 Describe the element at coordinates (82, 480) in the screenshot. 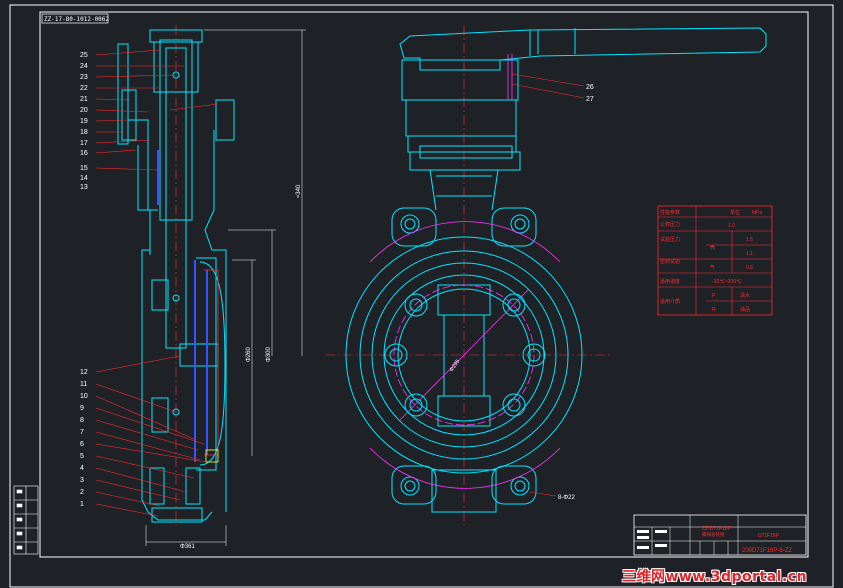

I see `part-number: 3` at that location.